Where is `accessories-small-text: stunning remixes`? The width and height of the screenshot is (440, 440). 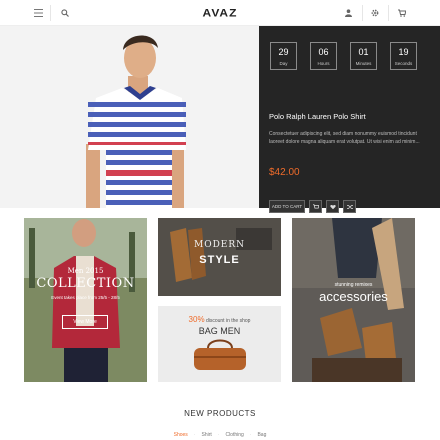
accessories-small-text: stunning remixes is located at coordinates (353, 285).